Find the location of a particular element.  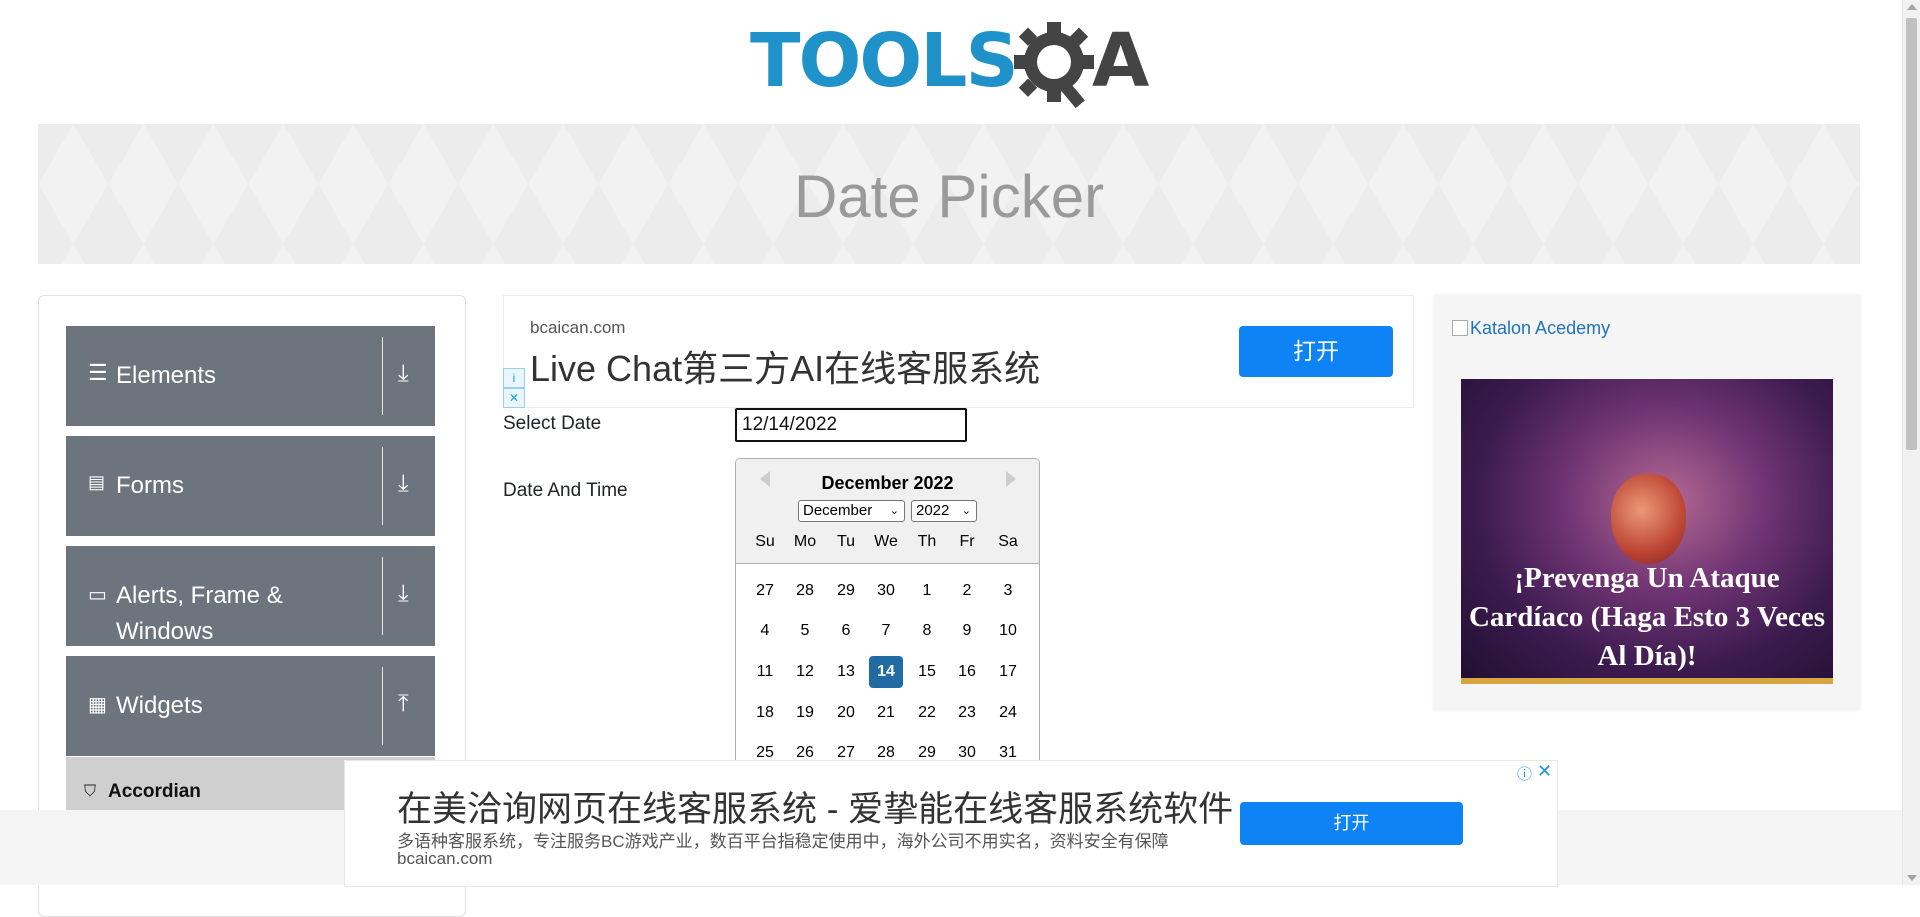

sidebar-group-label: Elements is located at coordinates (166, 375).